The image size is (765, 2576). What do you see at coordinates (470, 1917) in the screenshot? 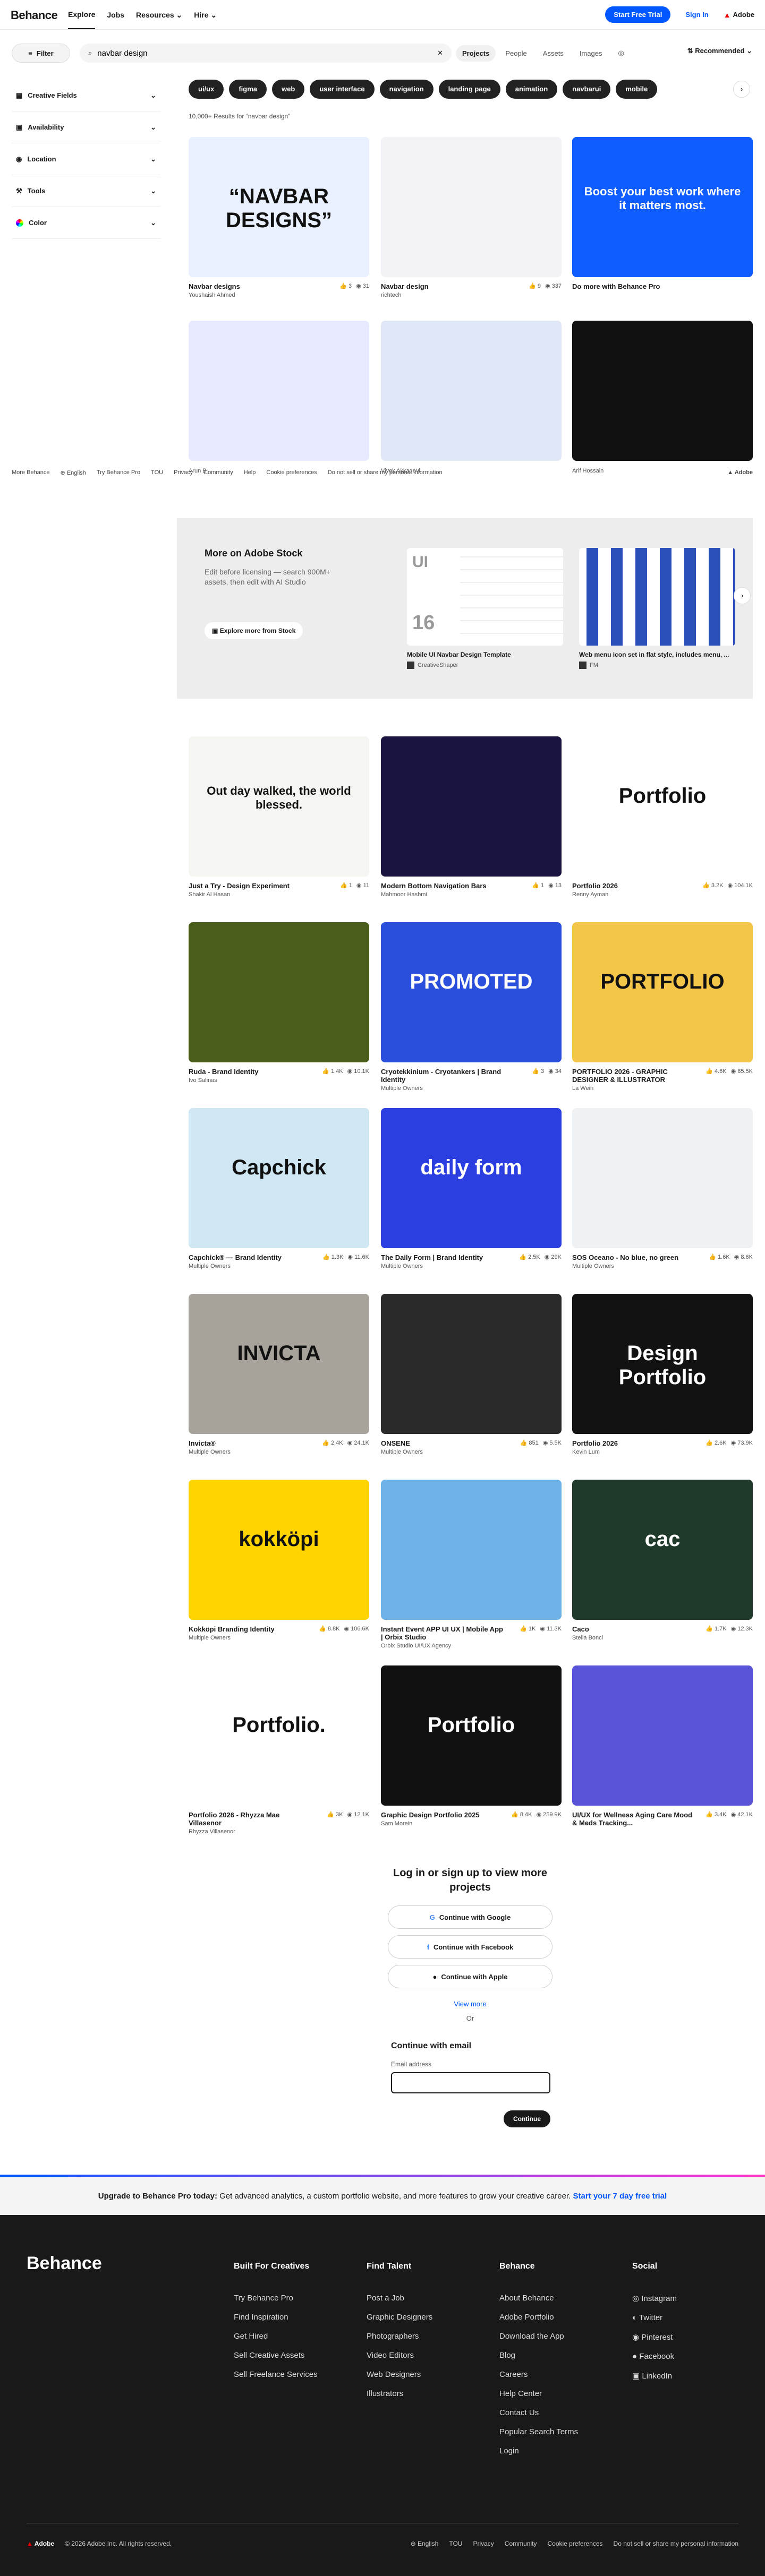
I see `google-login-button: G Continue with Google` at bounding box center [470, 1917].